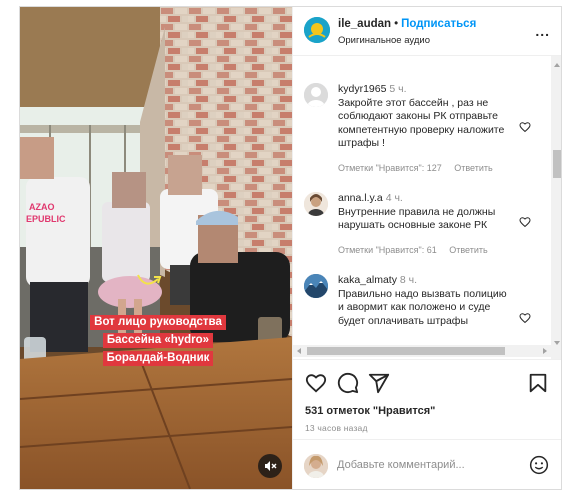  I want to click on comments-vertical-scrollbar, so click(556, 207).